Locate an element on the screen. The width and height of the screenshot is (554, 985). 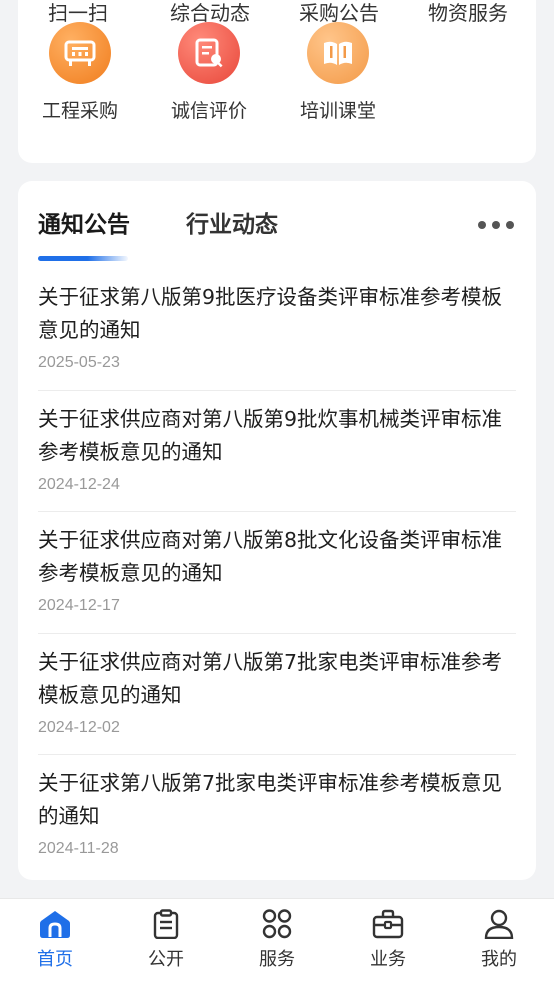
bottom-tab-bar: 首页 公开 服务 业务 我的 is located at coordinates (277, 941).